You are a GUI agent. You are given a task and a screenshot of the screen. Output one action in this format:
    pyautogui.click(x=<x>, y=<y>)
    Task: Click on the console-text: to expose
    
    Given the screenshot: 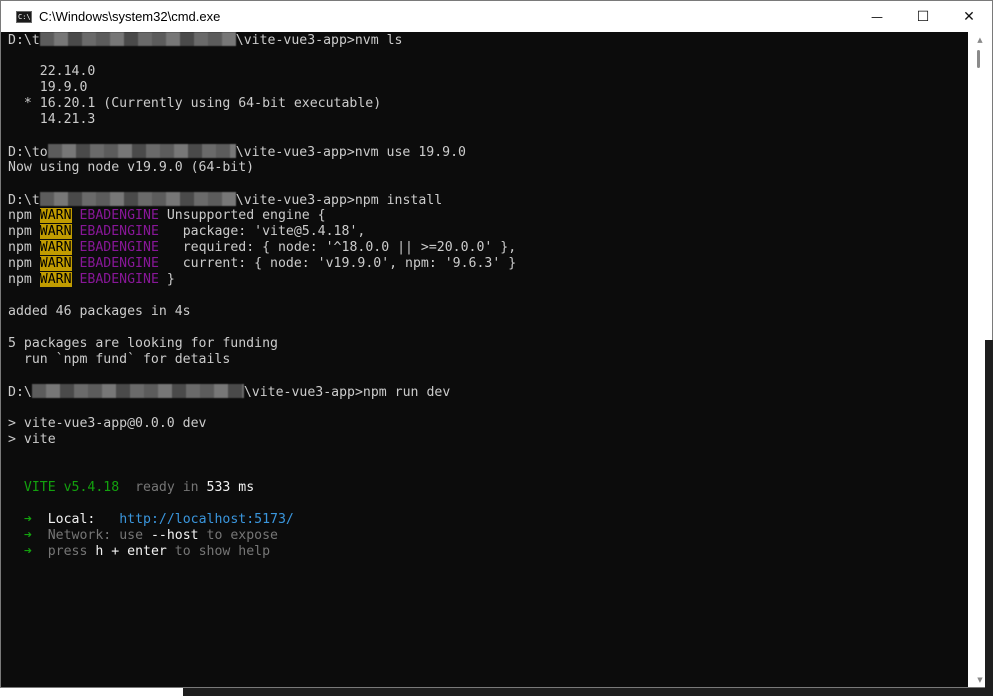 What is the action you would take?
    pyautogui.click(x=238, y=535)
    